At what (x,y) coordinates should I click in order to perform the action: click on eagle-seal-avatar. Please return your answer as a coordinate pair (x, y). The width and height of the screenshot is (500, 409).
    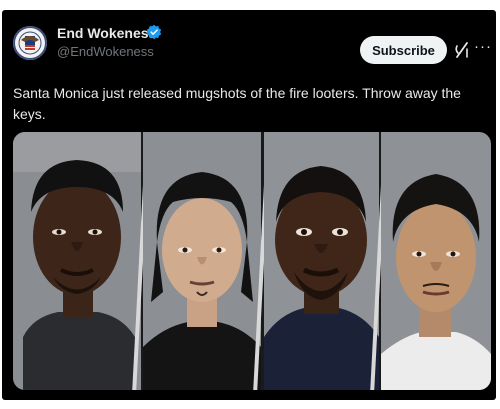
    Looking at the image, I should click on (30, 43).